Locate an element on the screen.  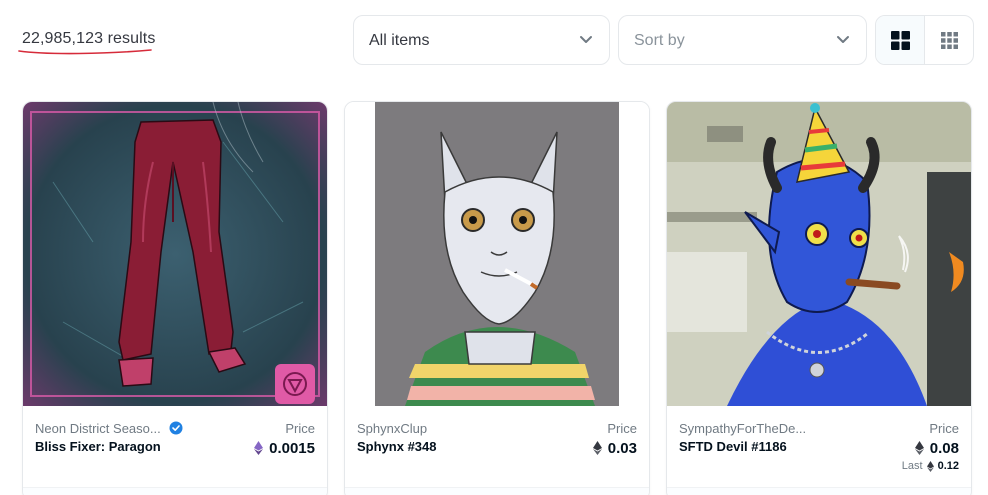
collection-name: SphynxClup is located at coordinates (392, 428).